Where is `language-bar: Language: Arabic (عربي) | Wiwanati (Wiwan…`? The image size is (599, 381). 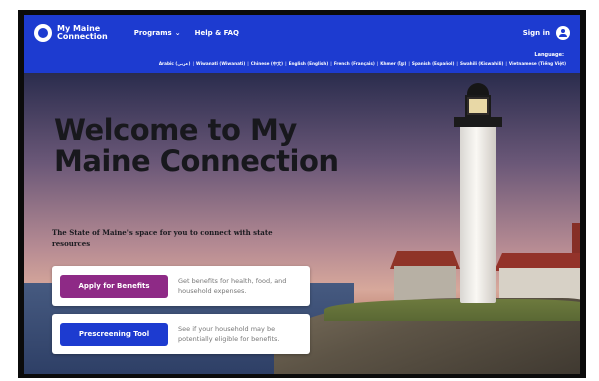 language-bar: Language: Arabic (عربي) | Wiwanati (Wiwan… is located at coordinates (302, 62).